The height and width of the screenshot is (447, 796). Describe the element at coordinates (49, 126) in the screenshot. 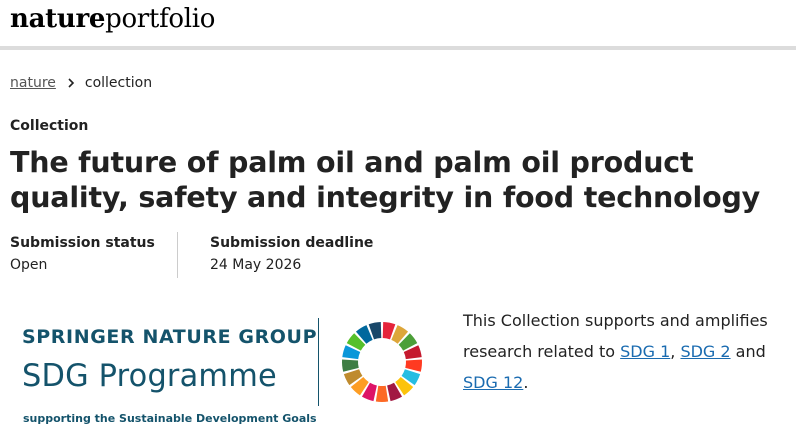

I see `collection-eyebrow: Collection` at that location.